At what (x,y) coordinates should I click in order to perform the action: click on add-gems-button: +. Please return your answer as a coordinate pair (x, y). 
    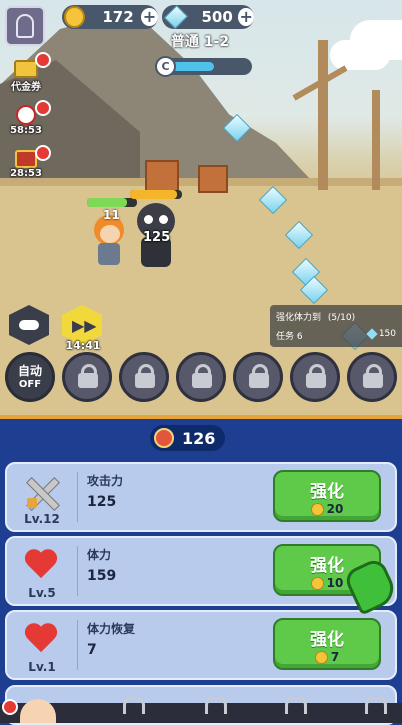
    Looking at the image, I should click on (246, 17).